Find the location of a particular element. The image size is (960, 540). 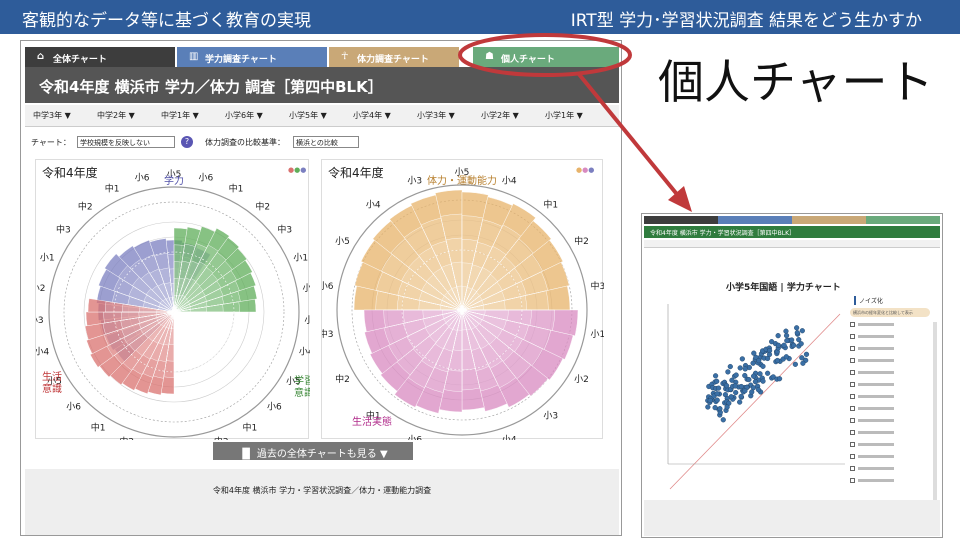

grade-menu-item: 小学5年 ▼ is located at coordinates (308, 115).